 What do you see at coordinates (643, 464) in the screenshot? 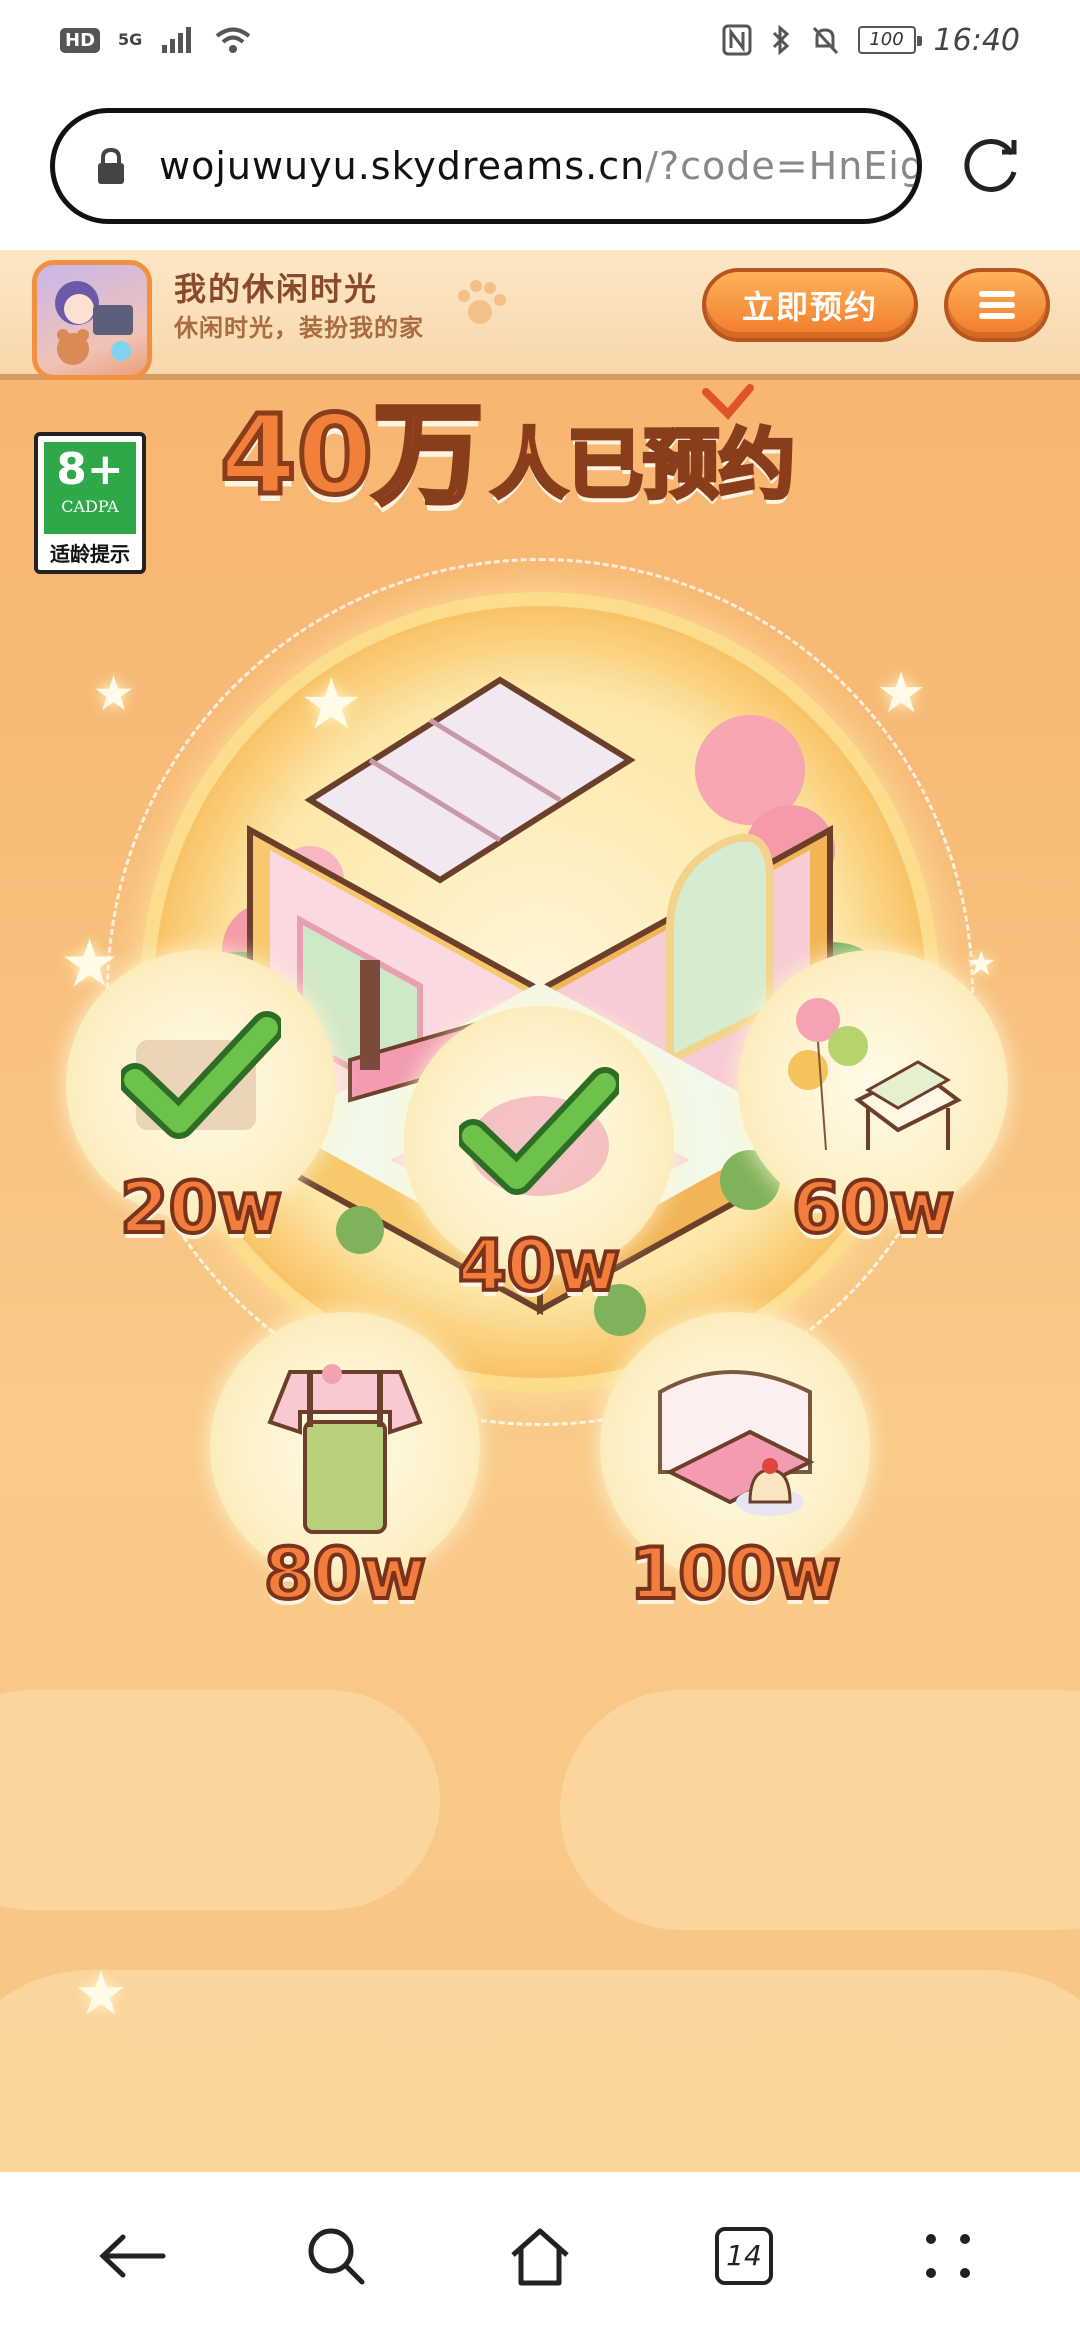
I see `counter-text: 人已预约` at bounding box center [643, 464].